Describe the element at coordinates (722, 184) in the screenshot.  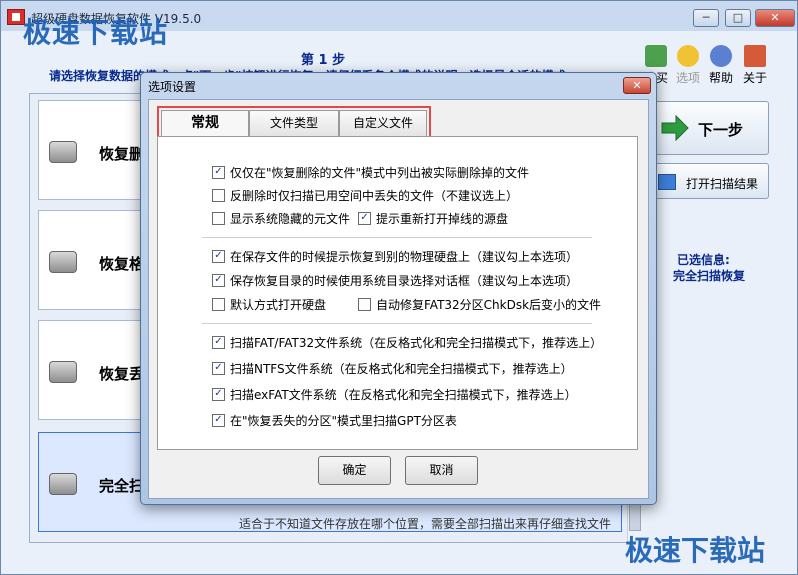
I see `open-scan-result-label: 打开扫描结果` at that location.